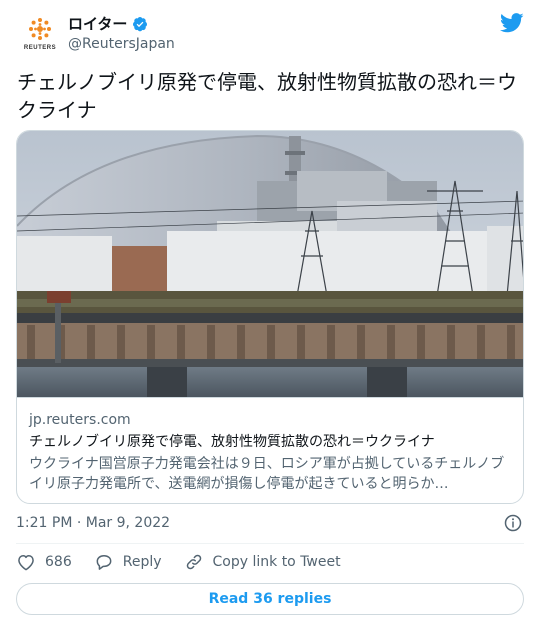 The image size is (540, 630). What do you see at coordinates (270, 523) in the screenshot?
I see `timestamp-row: 1:21 PM · Mar 9, 2022` at bounding box center [270, 523].